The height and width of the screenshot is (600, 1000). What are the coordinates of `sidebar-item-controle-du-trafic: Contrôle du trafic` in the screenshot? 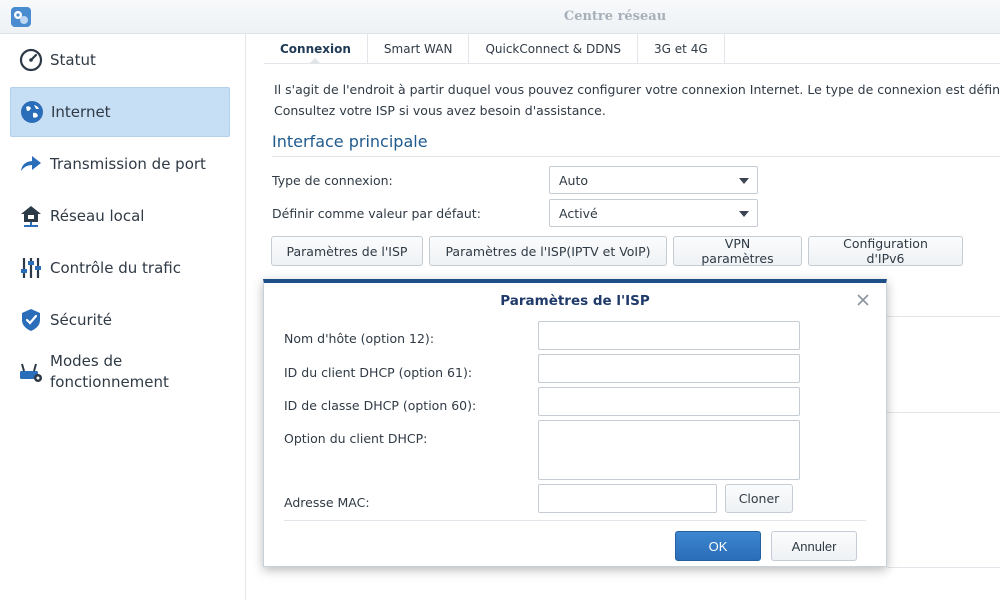 It's located at (120, 268).